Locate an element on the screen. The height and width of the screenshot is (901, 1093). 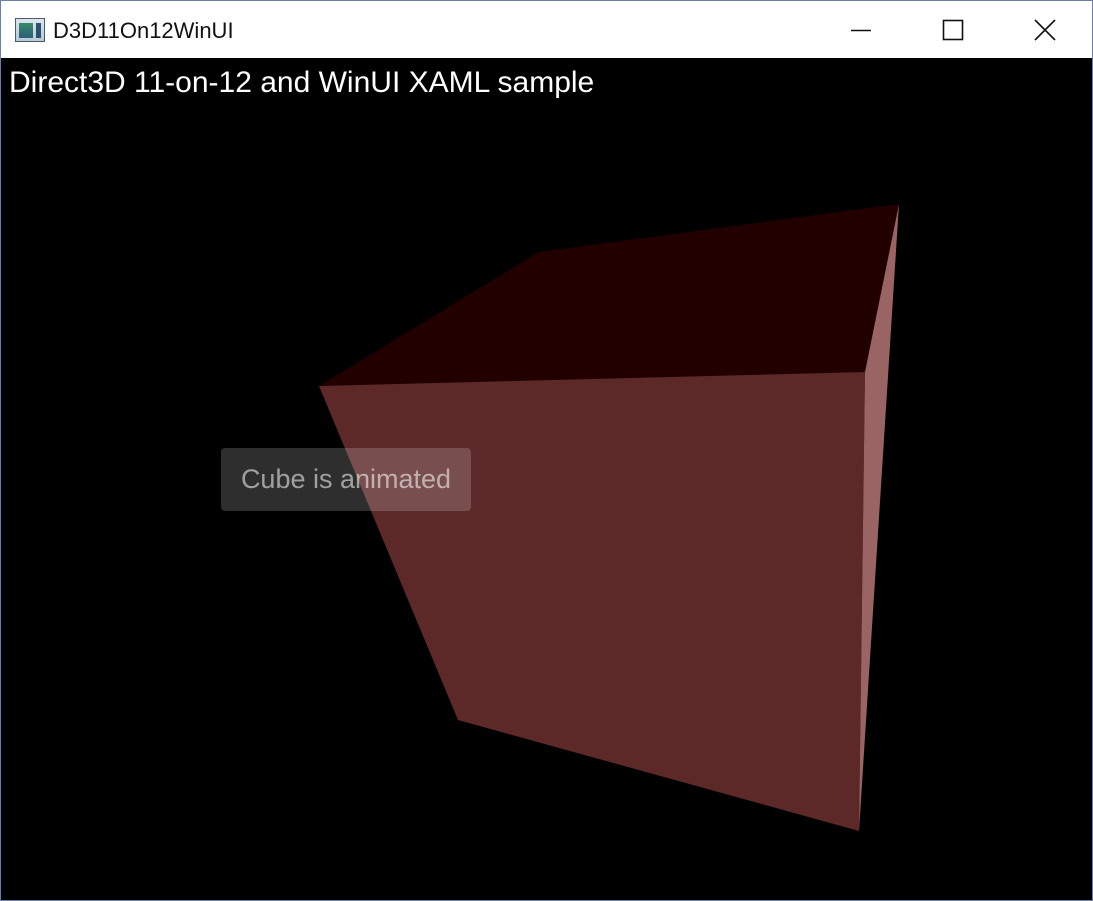
page-heading: Direct3D 11-on-12 and WinUI XAML sample is located at coordinates (302, 82).